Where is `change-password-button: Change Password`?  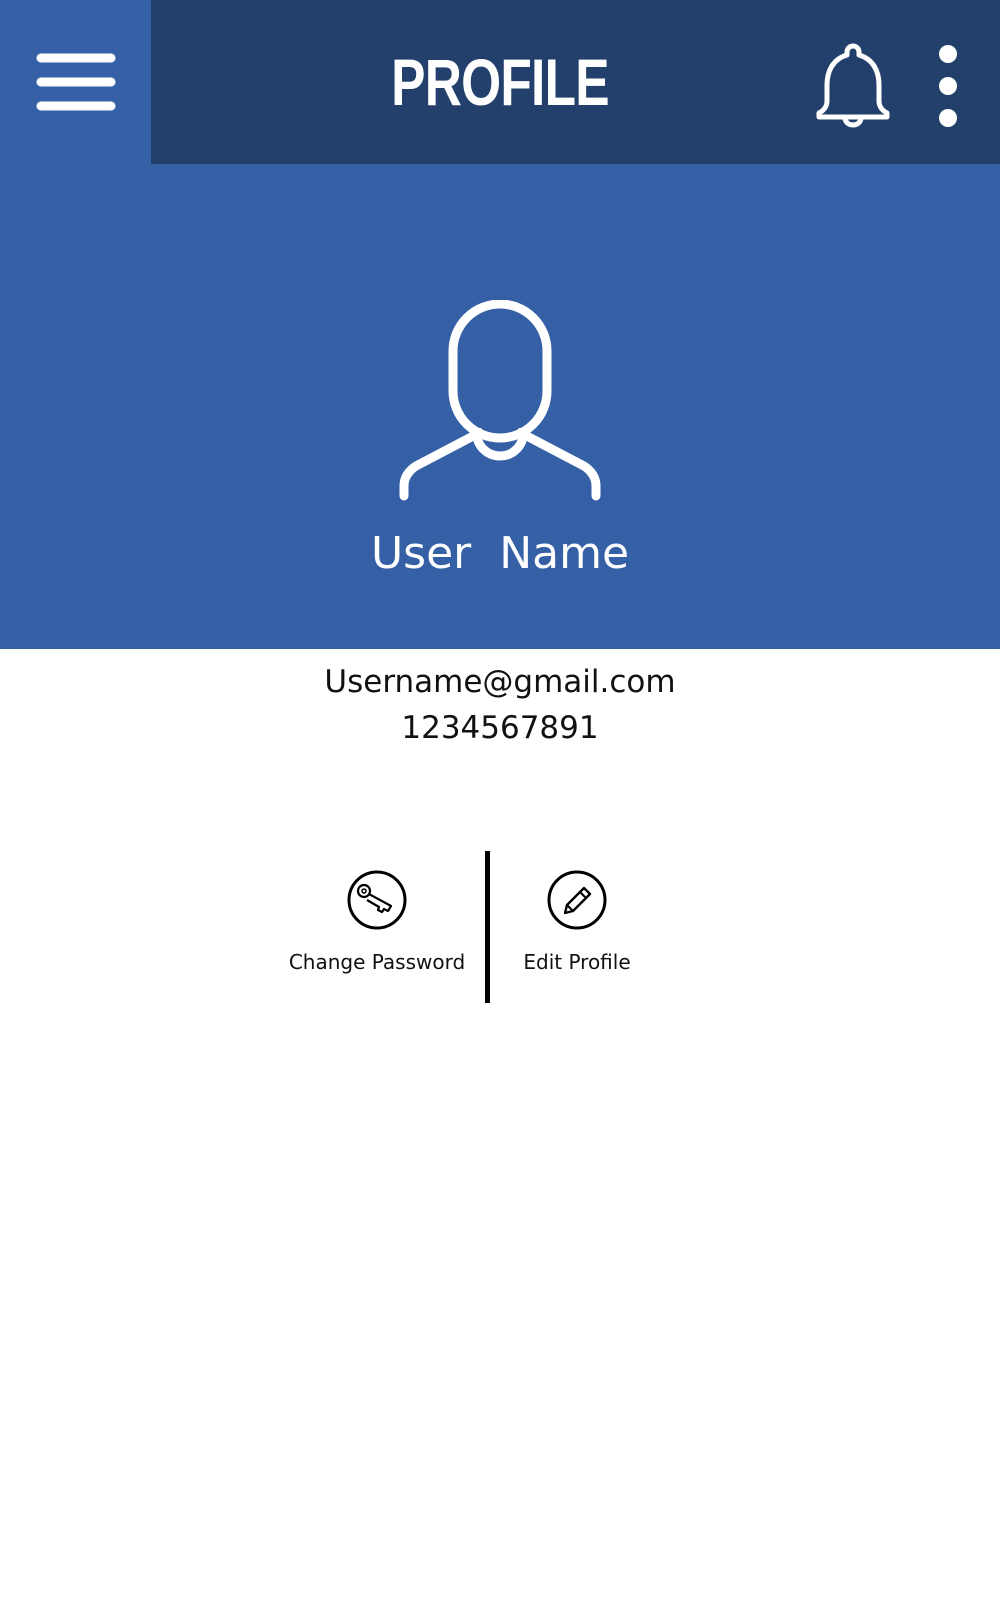
change-password-button: Change Password is located at coordinates (377, 922).